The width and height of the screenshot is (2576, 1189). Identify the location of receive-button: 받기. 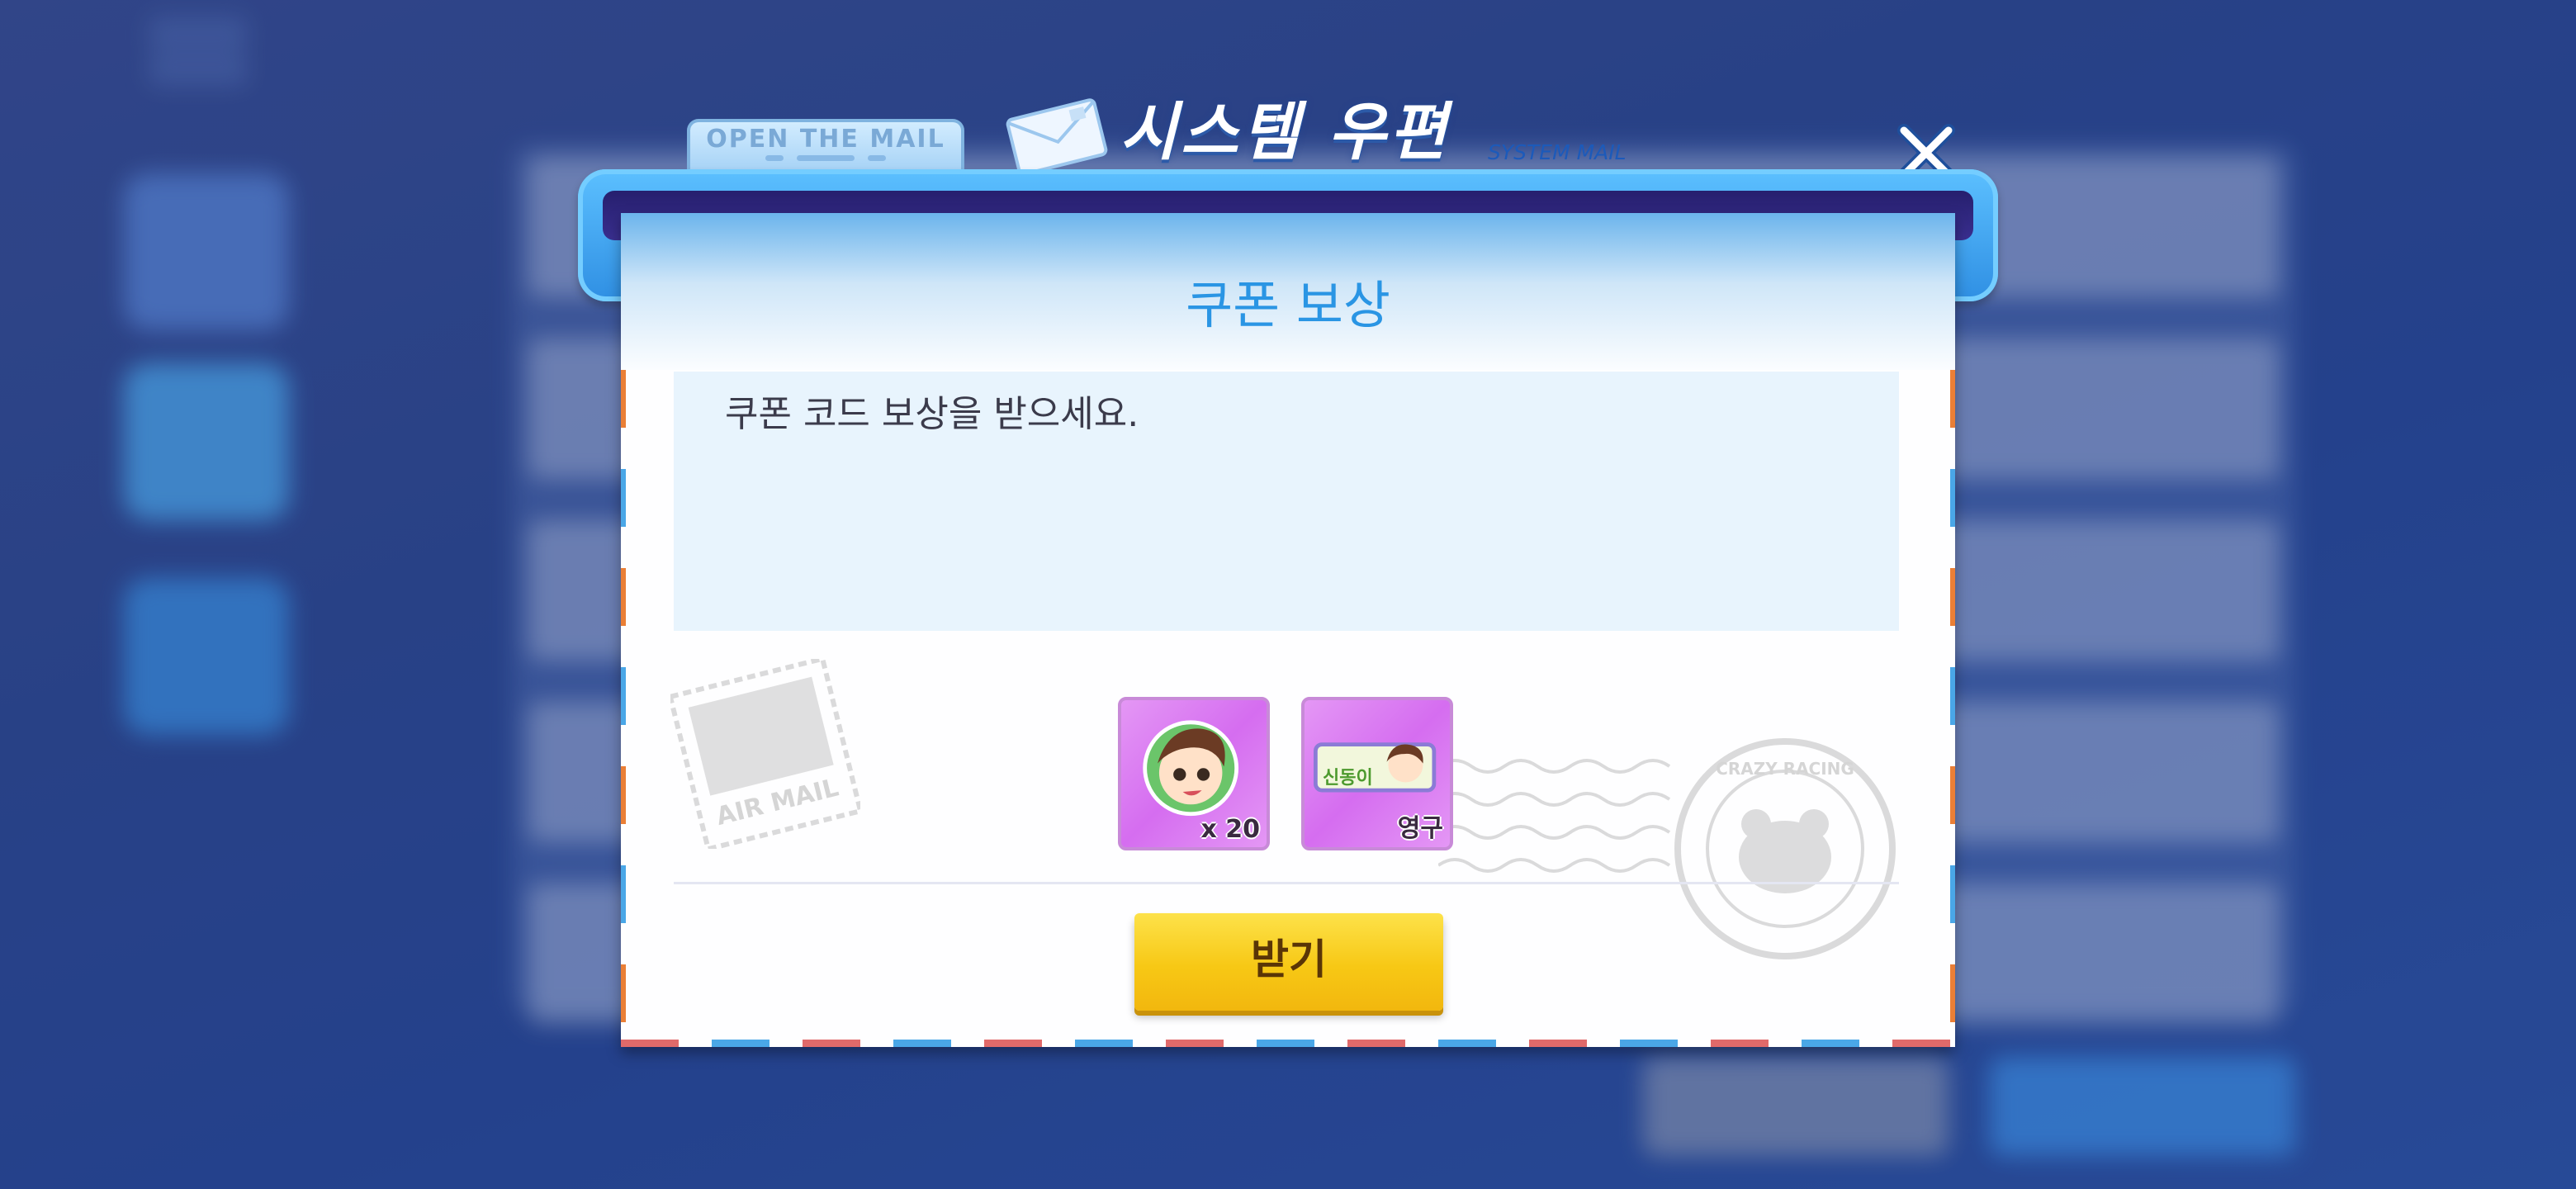
(1288, 962).